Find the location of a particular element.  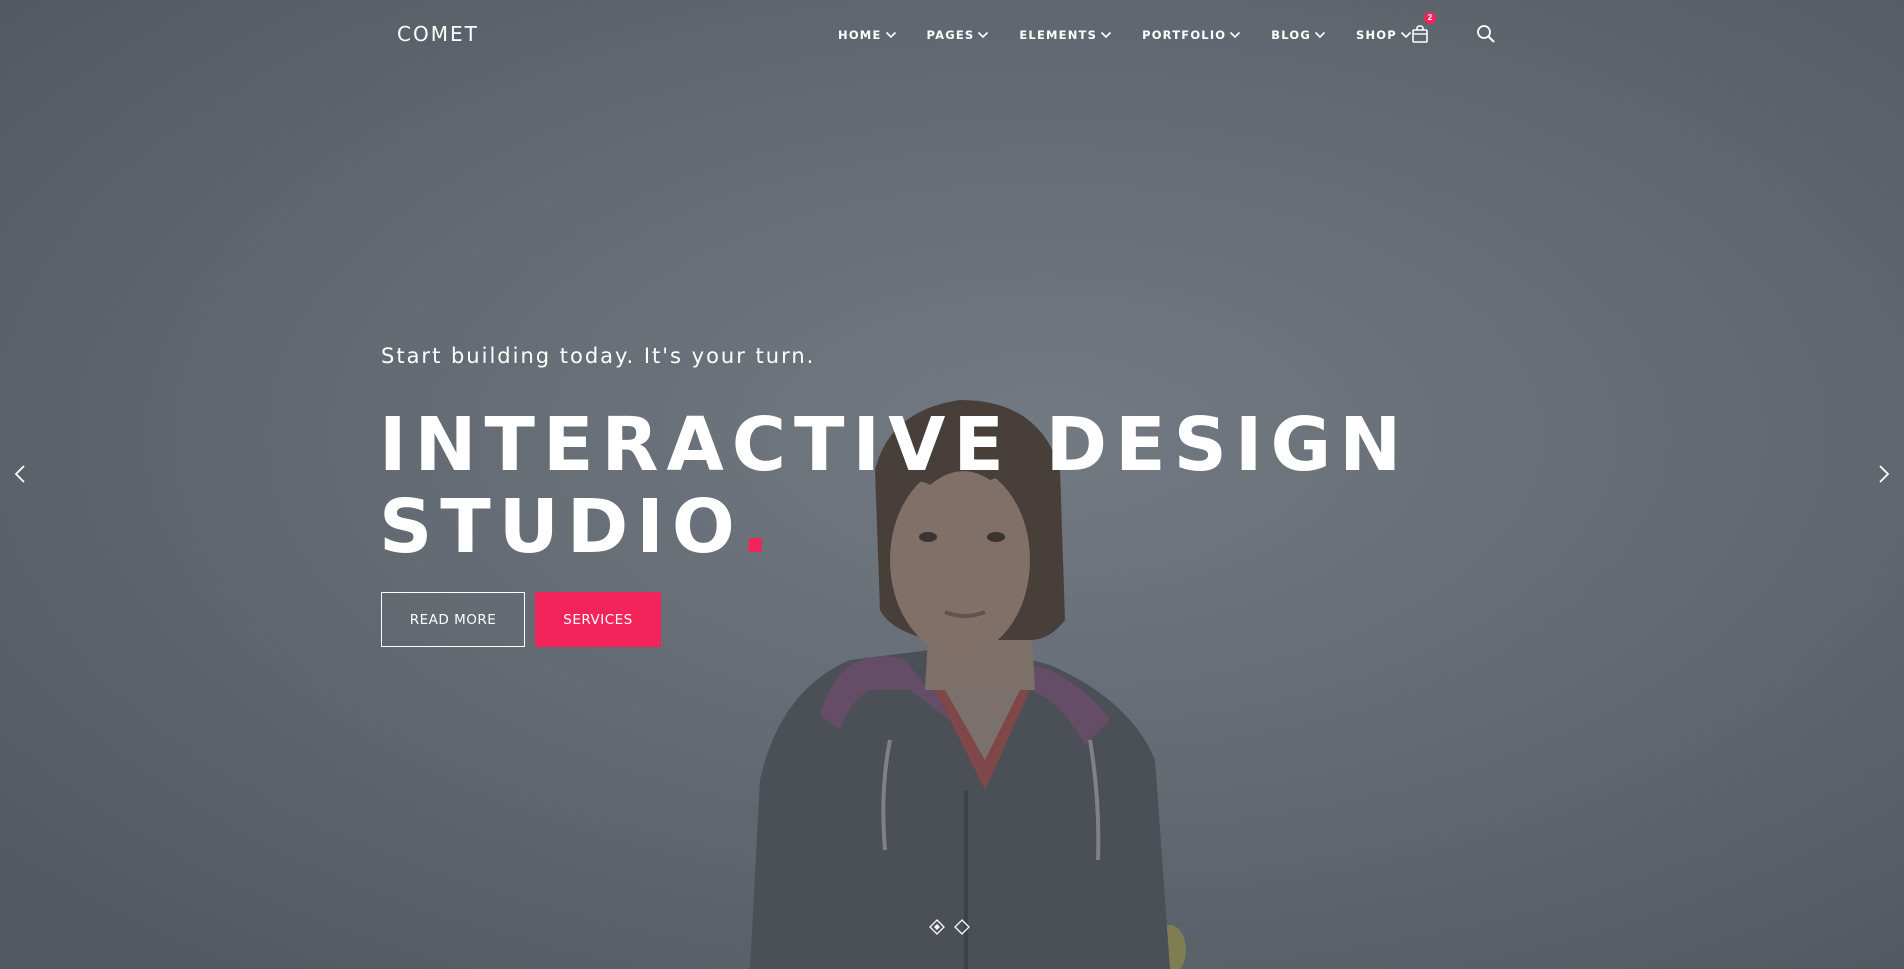

nav-item-elements: ELEMENTS is located at coordinates (1065, 35).